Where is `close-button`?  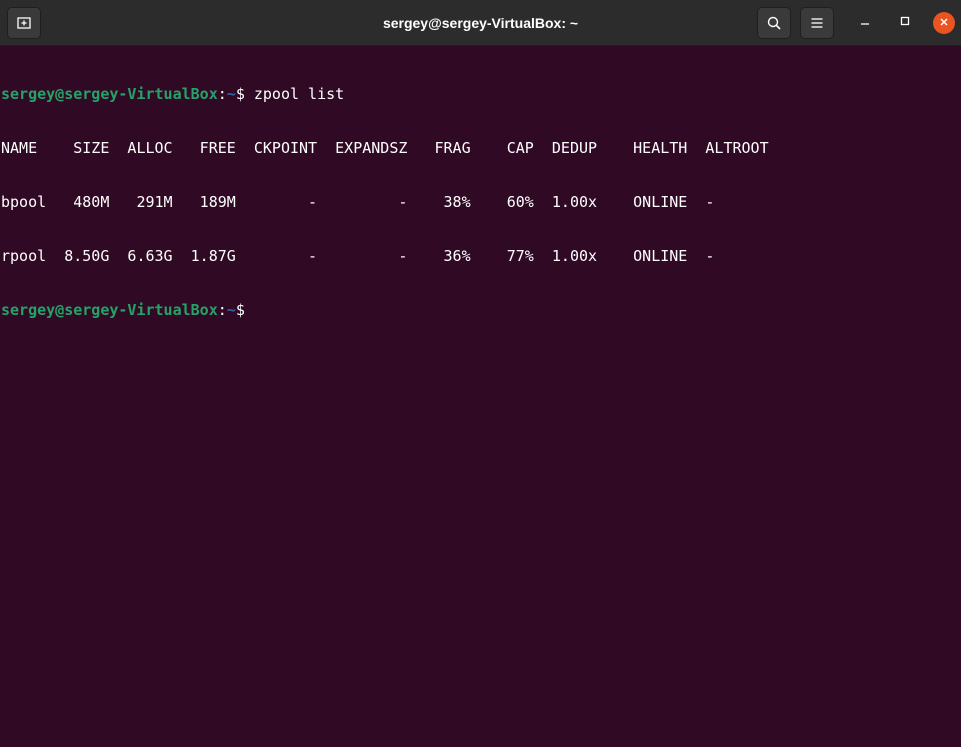
close-button is located at coordinates (944, 23).